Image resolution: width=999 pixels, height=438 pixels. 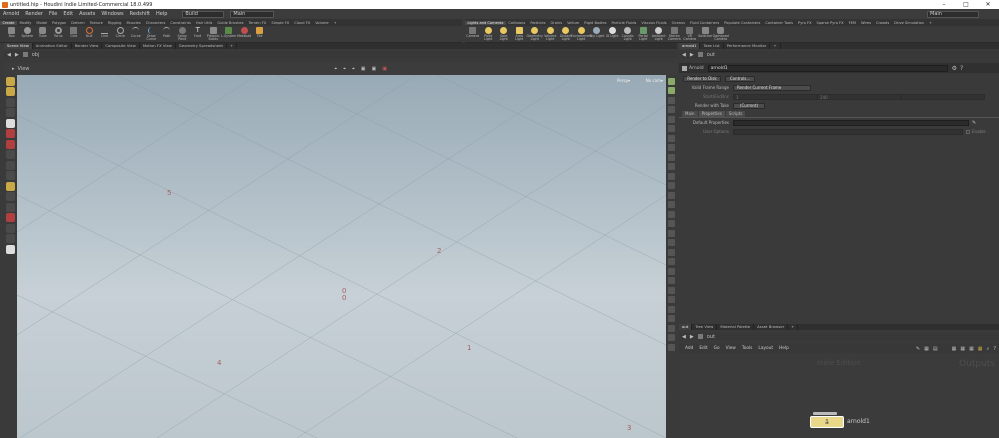 What do you see at coordinates (28, 34) in the screenshot?
I see `tool-sphere: Sphere` at bounding box center [28, 34].